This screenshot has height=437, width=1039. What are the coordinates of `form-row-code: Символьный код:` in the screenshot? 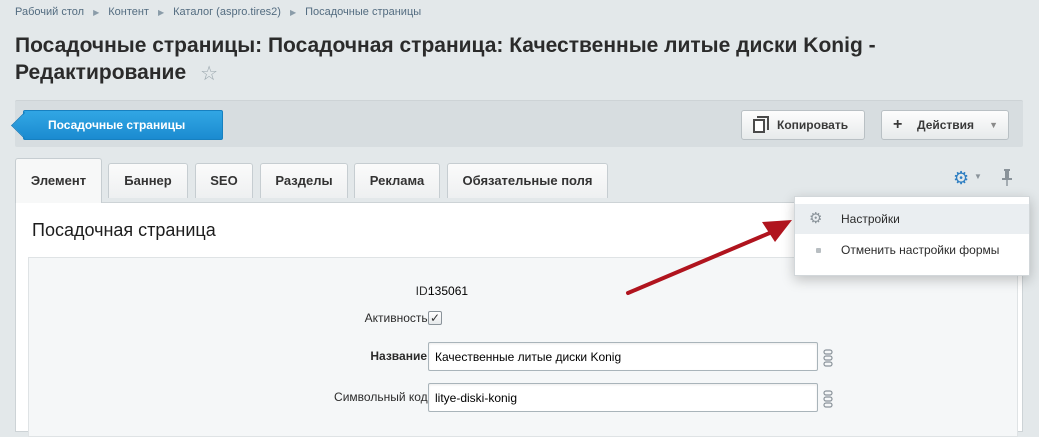 It's located at (524, 397).